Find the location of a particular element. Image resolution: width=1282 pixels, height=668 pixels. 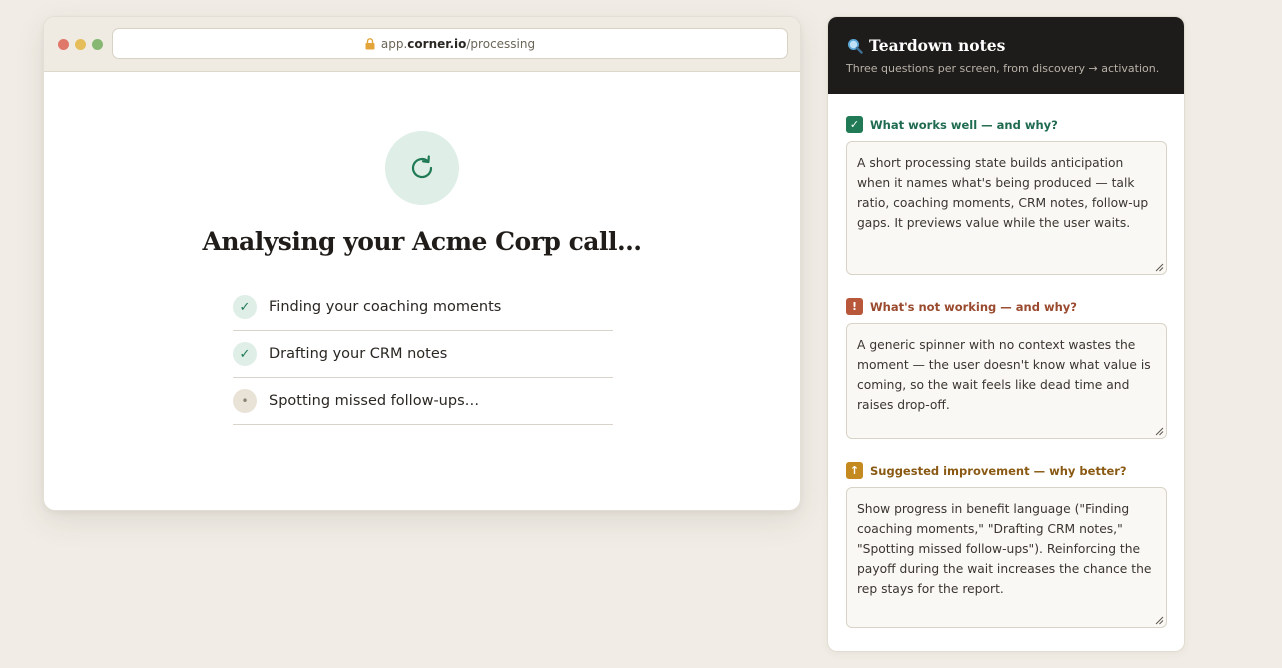

processing-spinner is located at coordinates (422, 168).